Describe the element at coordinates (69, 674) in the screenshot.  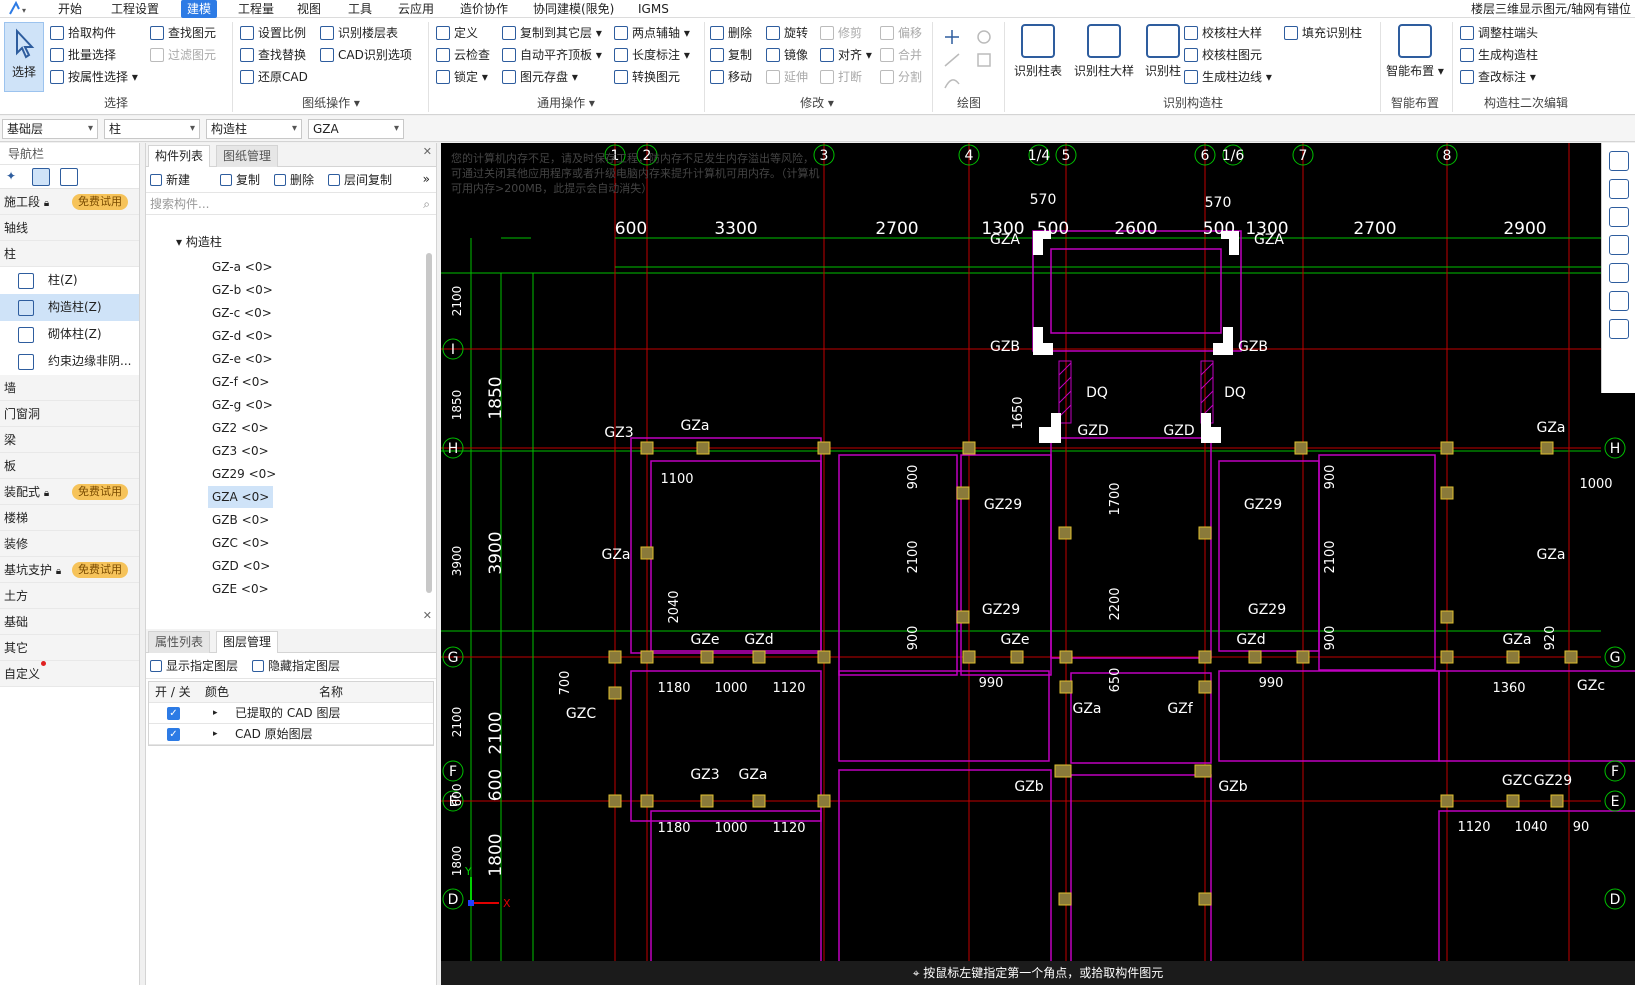
I see `nav-cat-custom: 自定义` at that location.